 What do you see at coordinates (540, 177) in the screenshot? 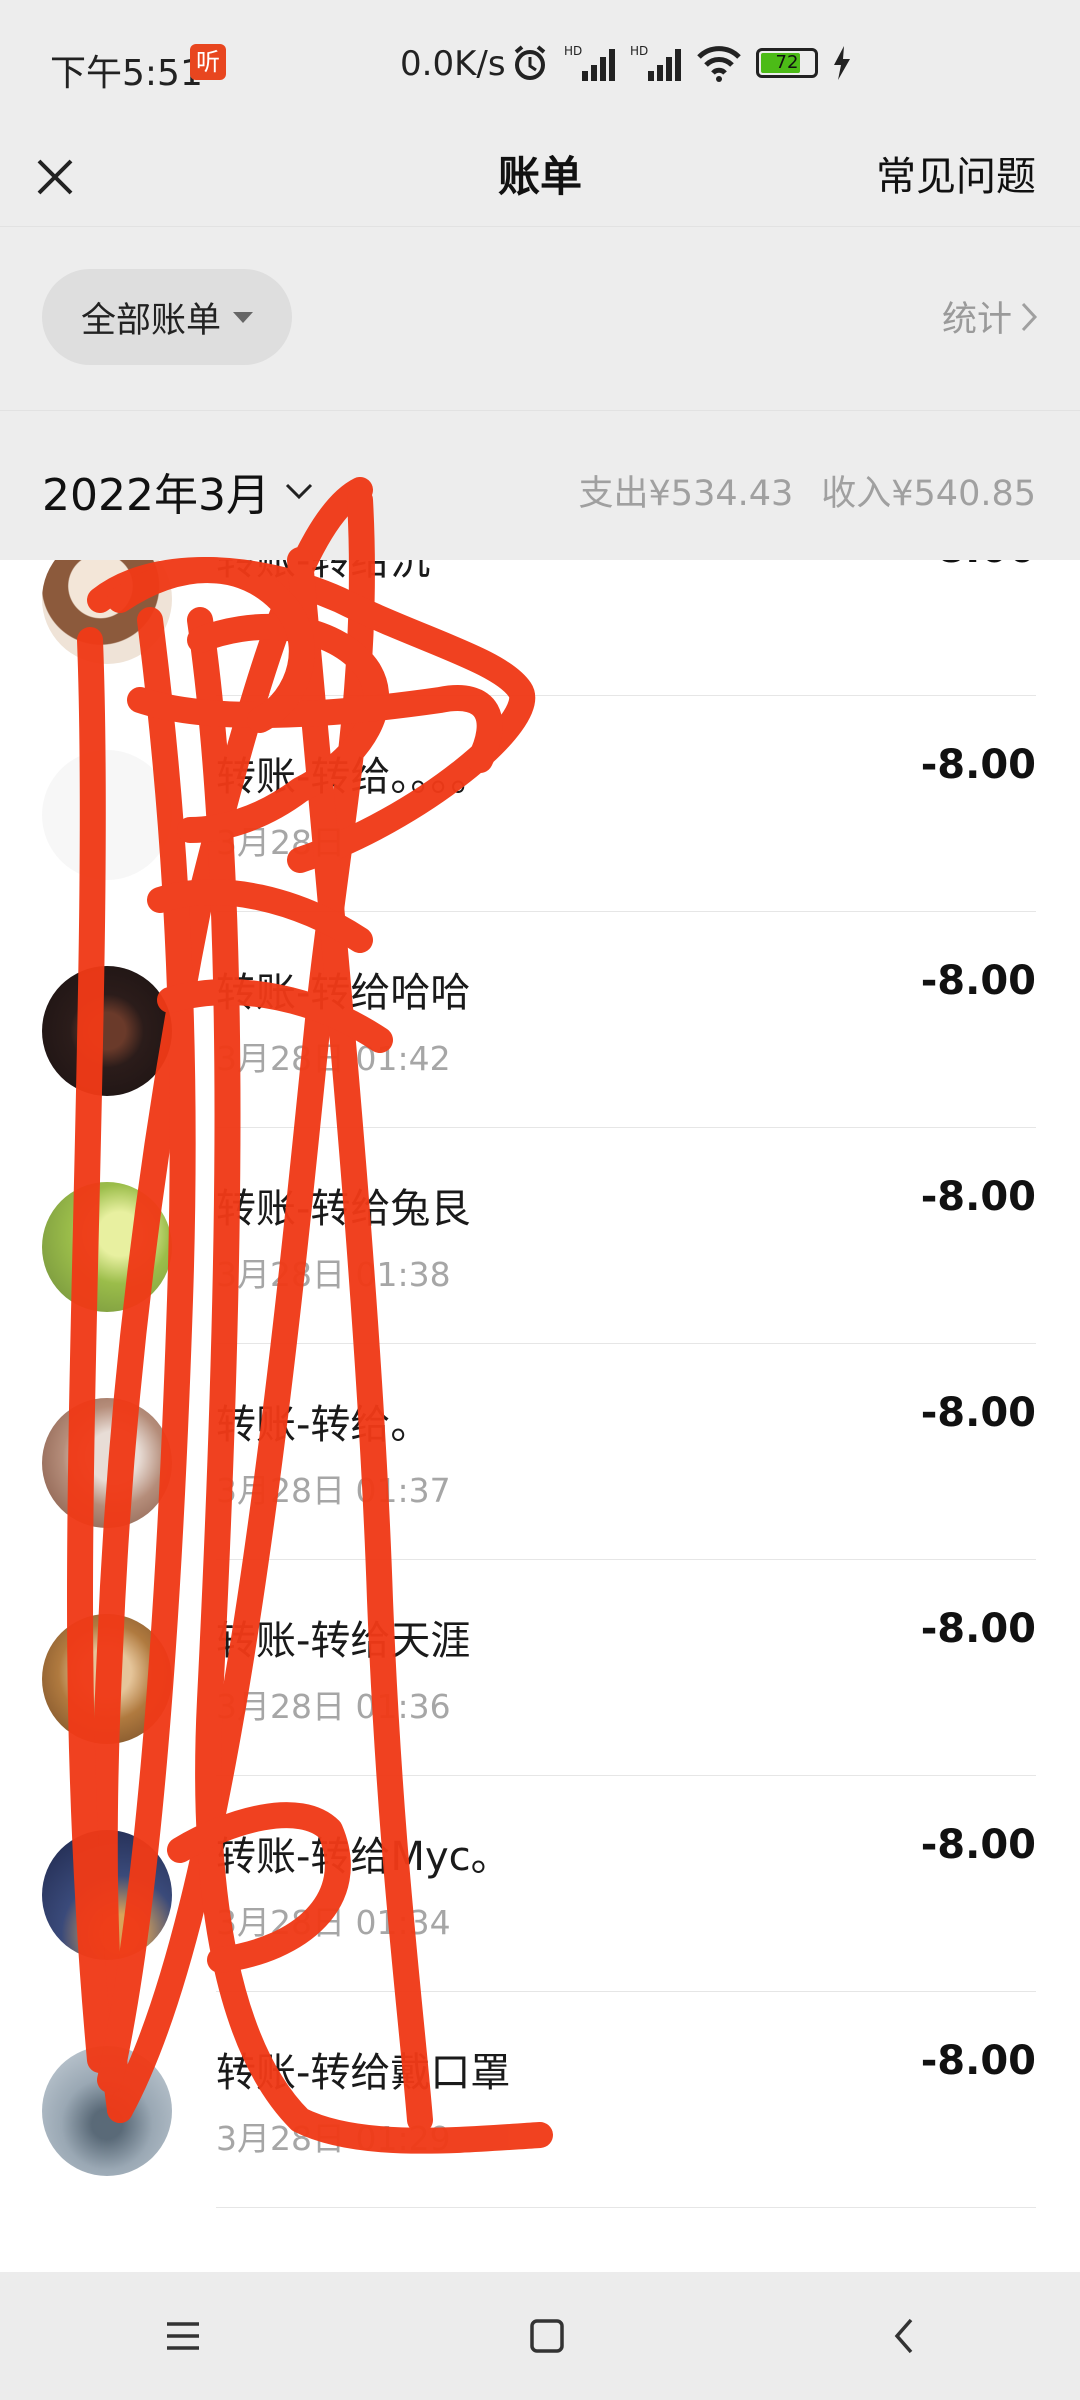
I see `header: 账单 常见问题` at bounding box center [540, 177].